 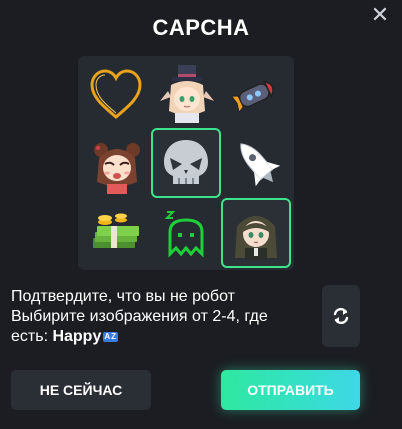 I want to click on heart-outline-icon, so click(x=116, y=94).